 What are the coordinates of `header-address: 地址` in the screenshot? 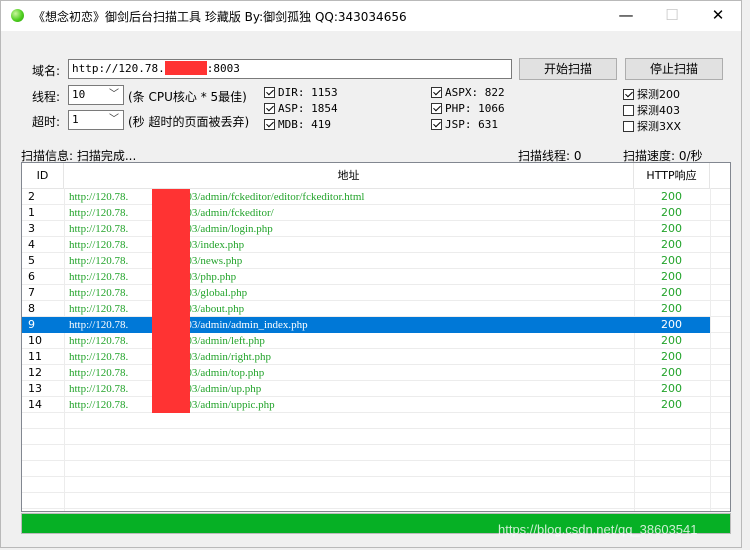 It's located at (349, 175).